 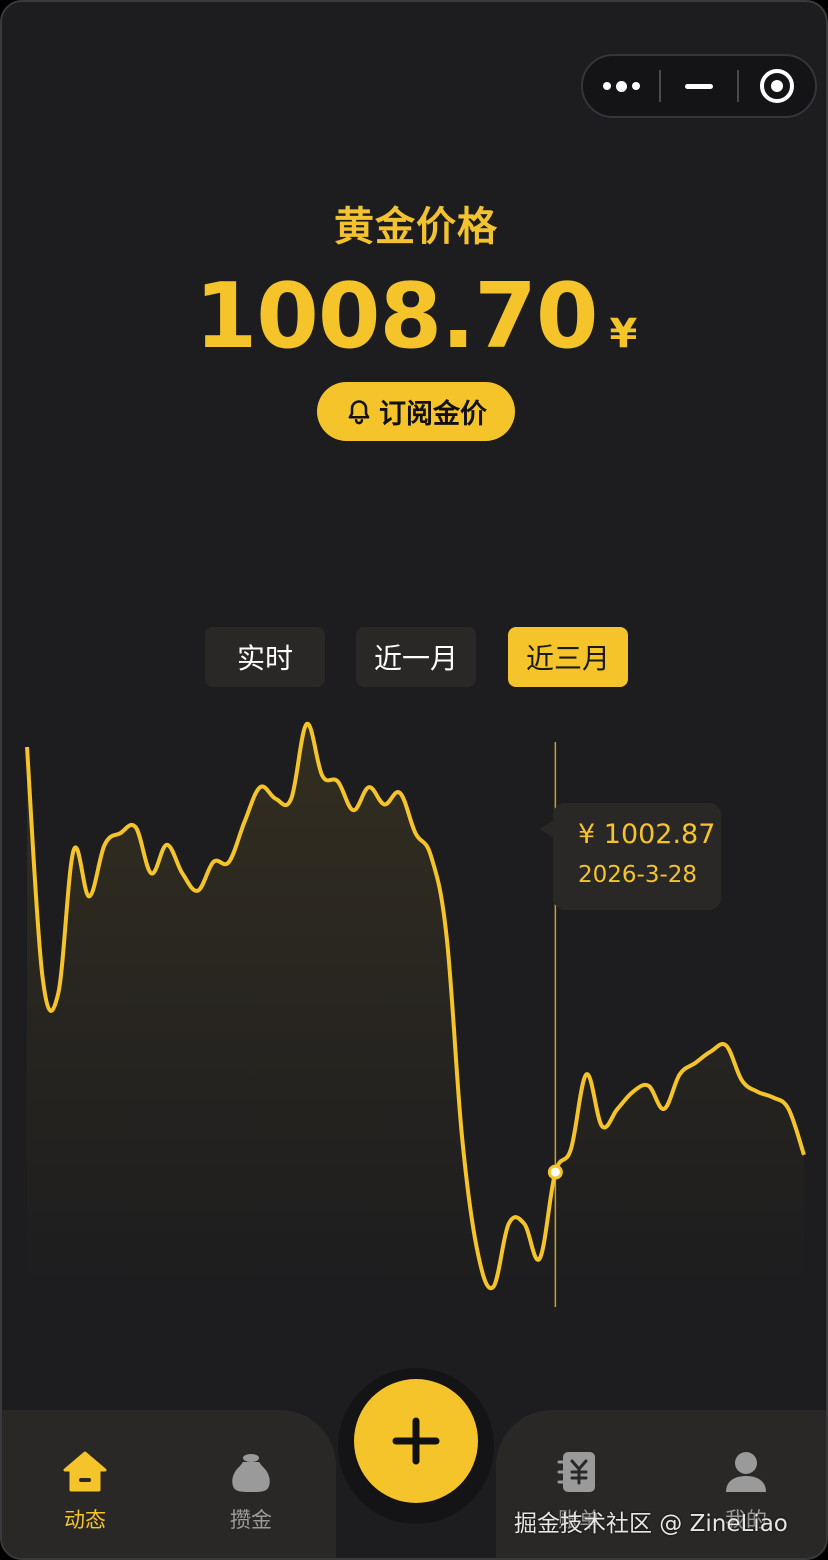 I want to click on close-button, so click(x=777, y=86).